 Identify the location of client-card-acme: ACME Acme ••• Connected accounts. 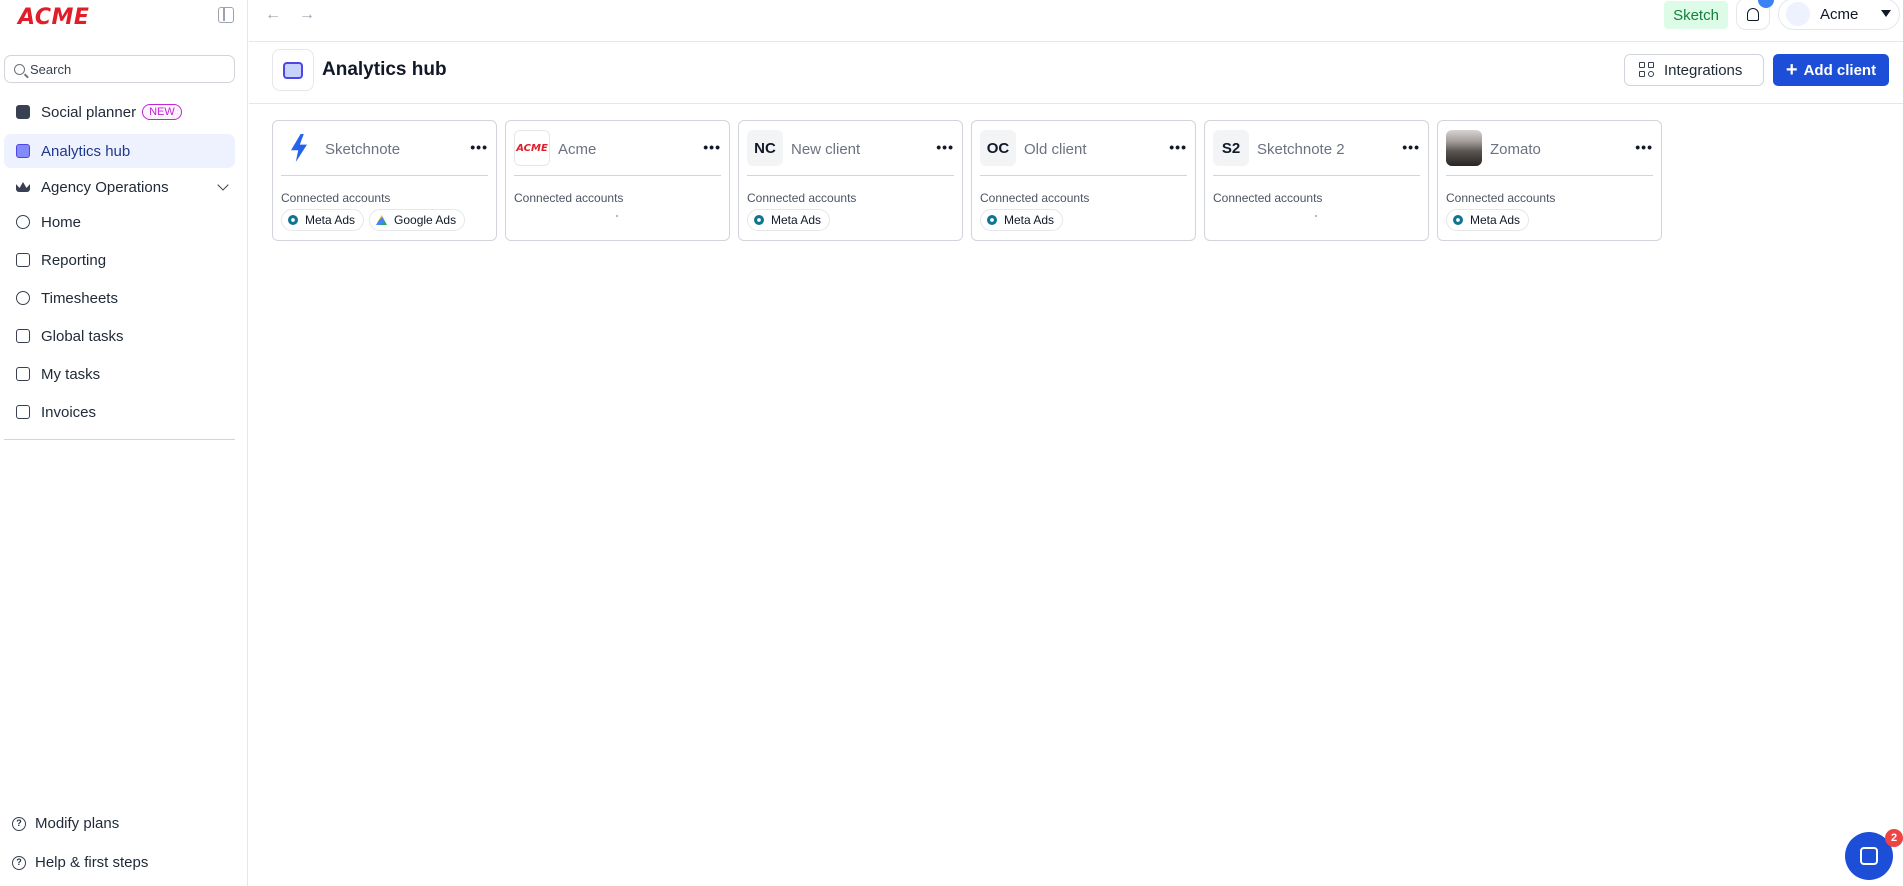
(617, 180).